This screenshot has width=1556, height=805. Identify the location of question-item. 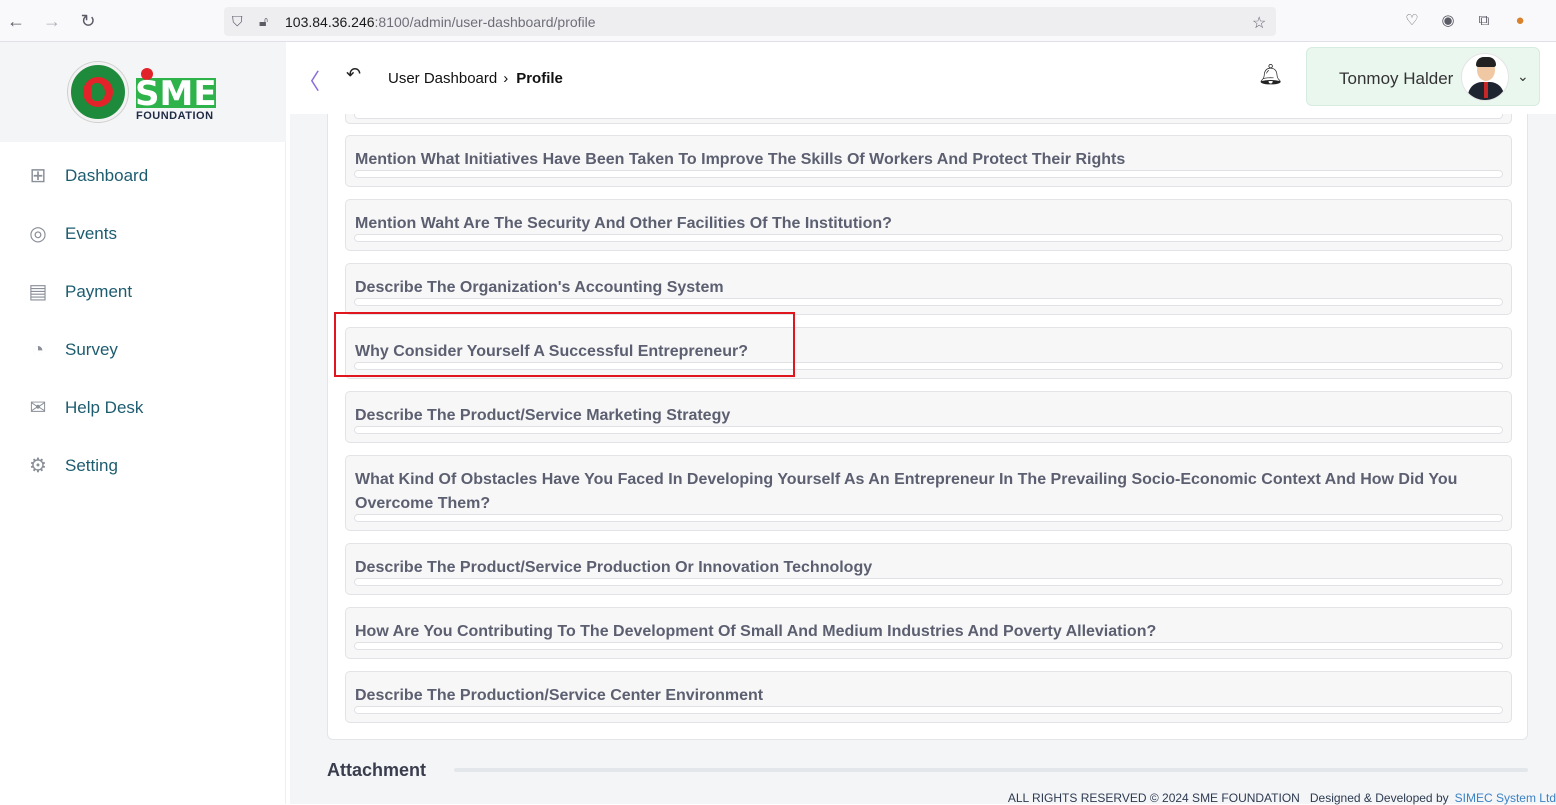
(928, 119).